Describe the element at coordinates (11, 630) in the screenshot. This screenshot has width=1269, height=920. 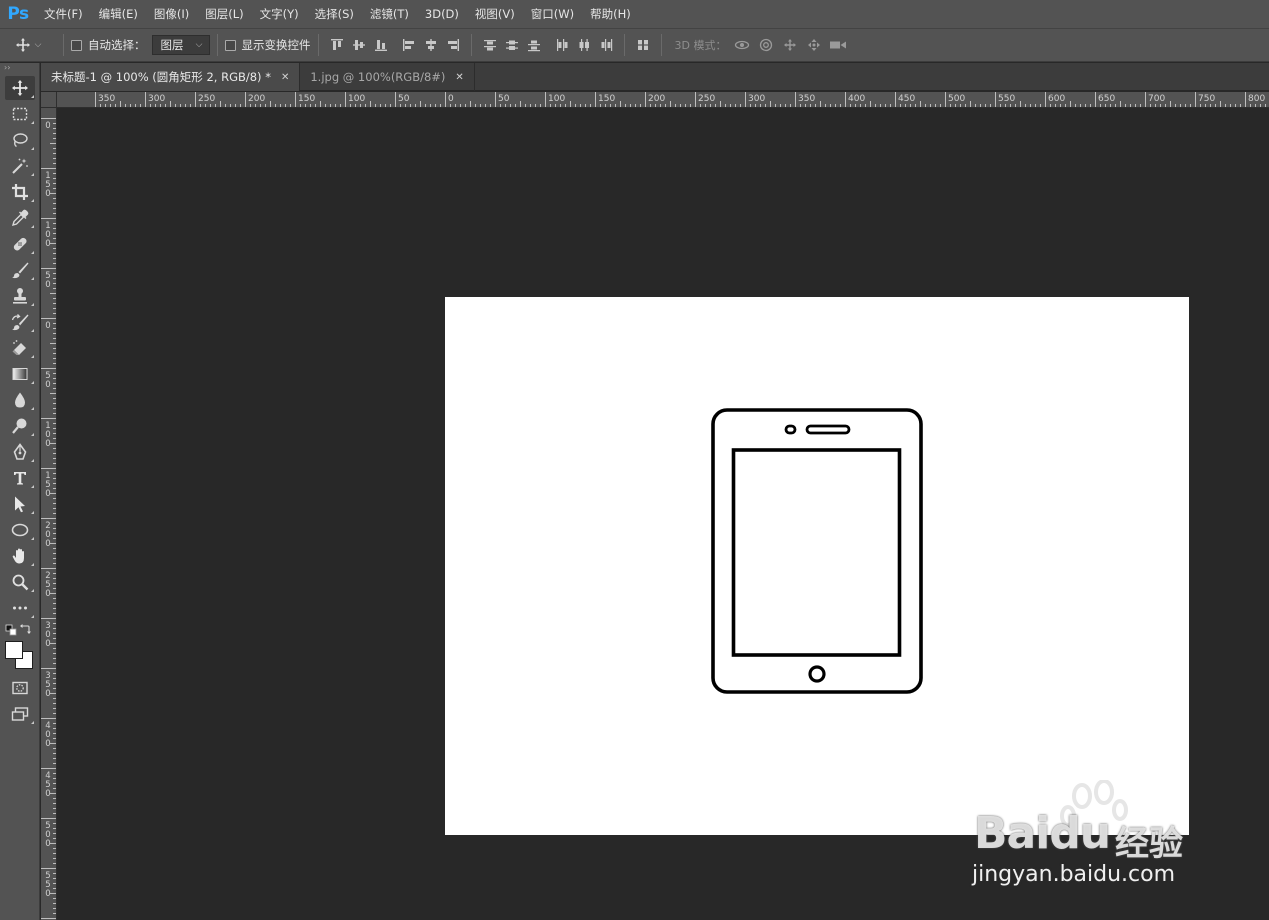
I see `default-colors-icon` at that location.